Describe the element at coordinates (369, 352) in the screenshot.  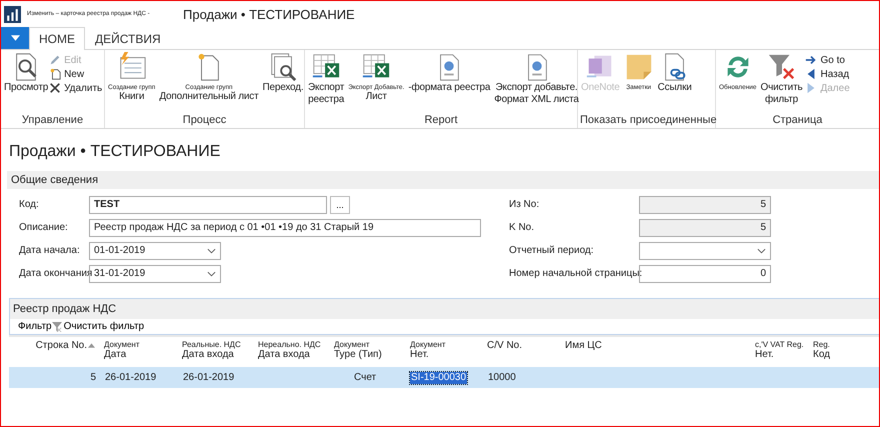
I see `column-header: Документ Type (Тип)` at that location.